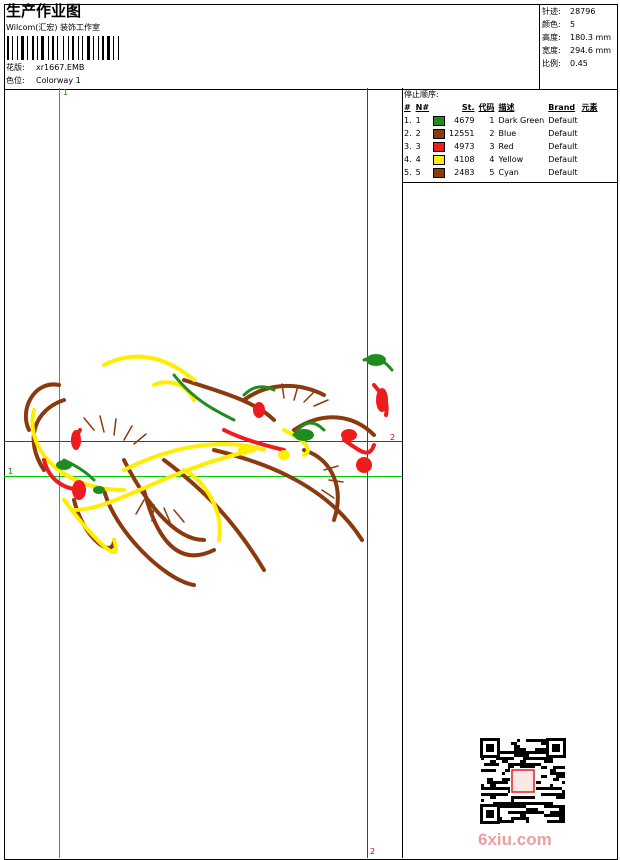  What do you see at coordinates (60, 67) in the screenshot?
I see `design-value: xr1667.EMB` at bounding box center [60, 67].